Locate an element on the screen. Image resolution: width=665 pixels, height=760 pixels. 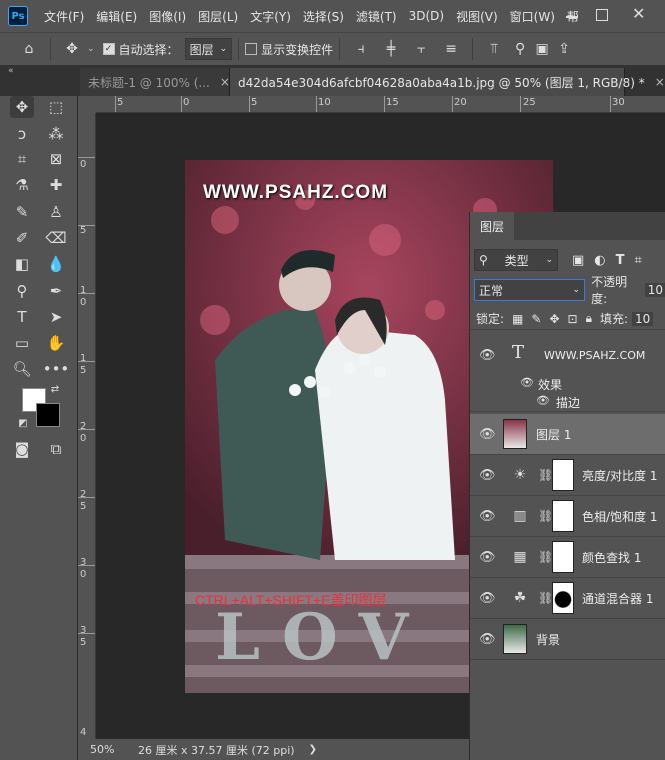
healing-brush-icon: ✚ is located at coordinates (56, 185).